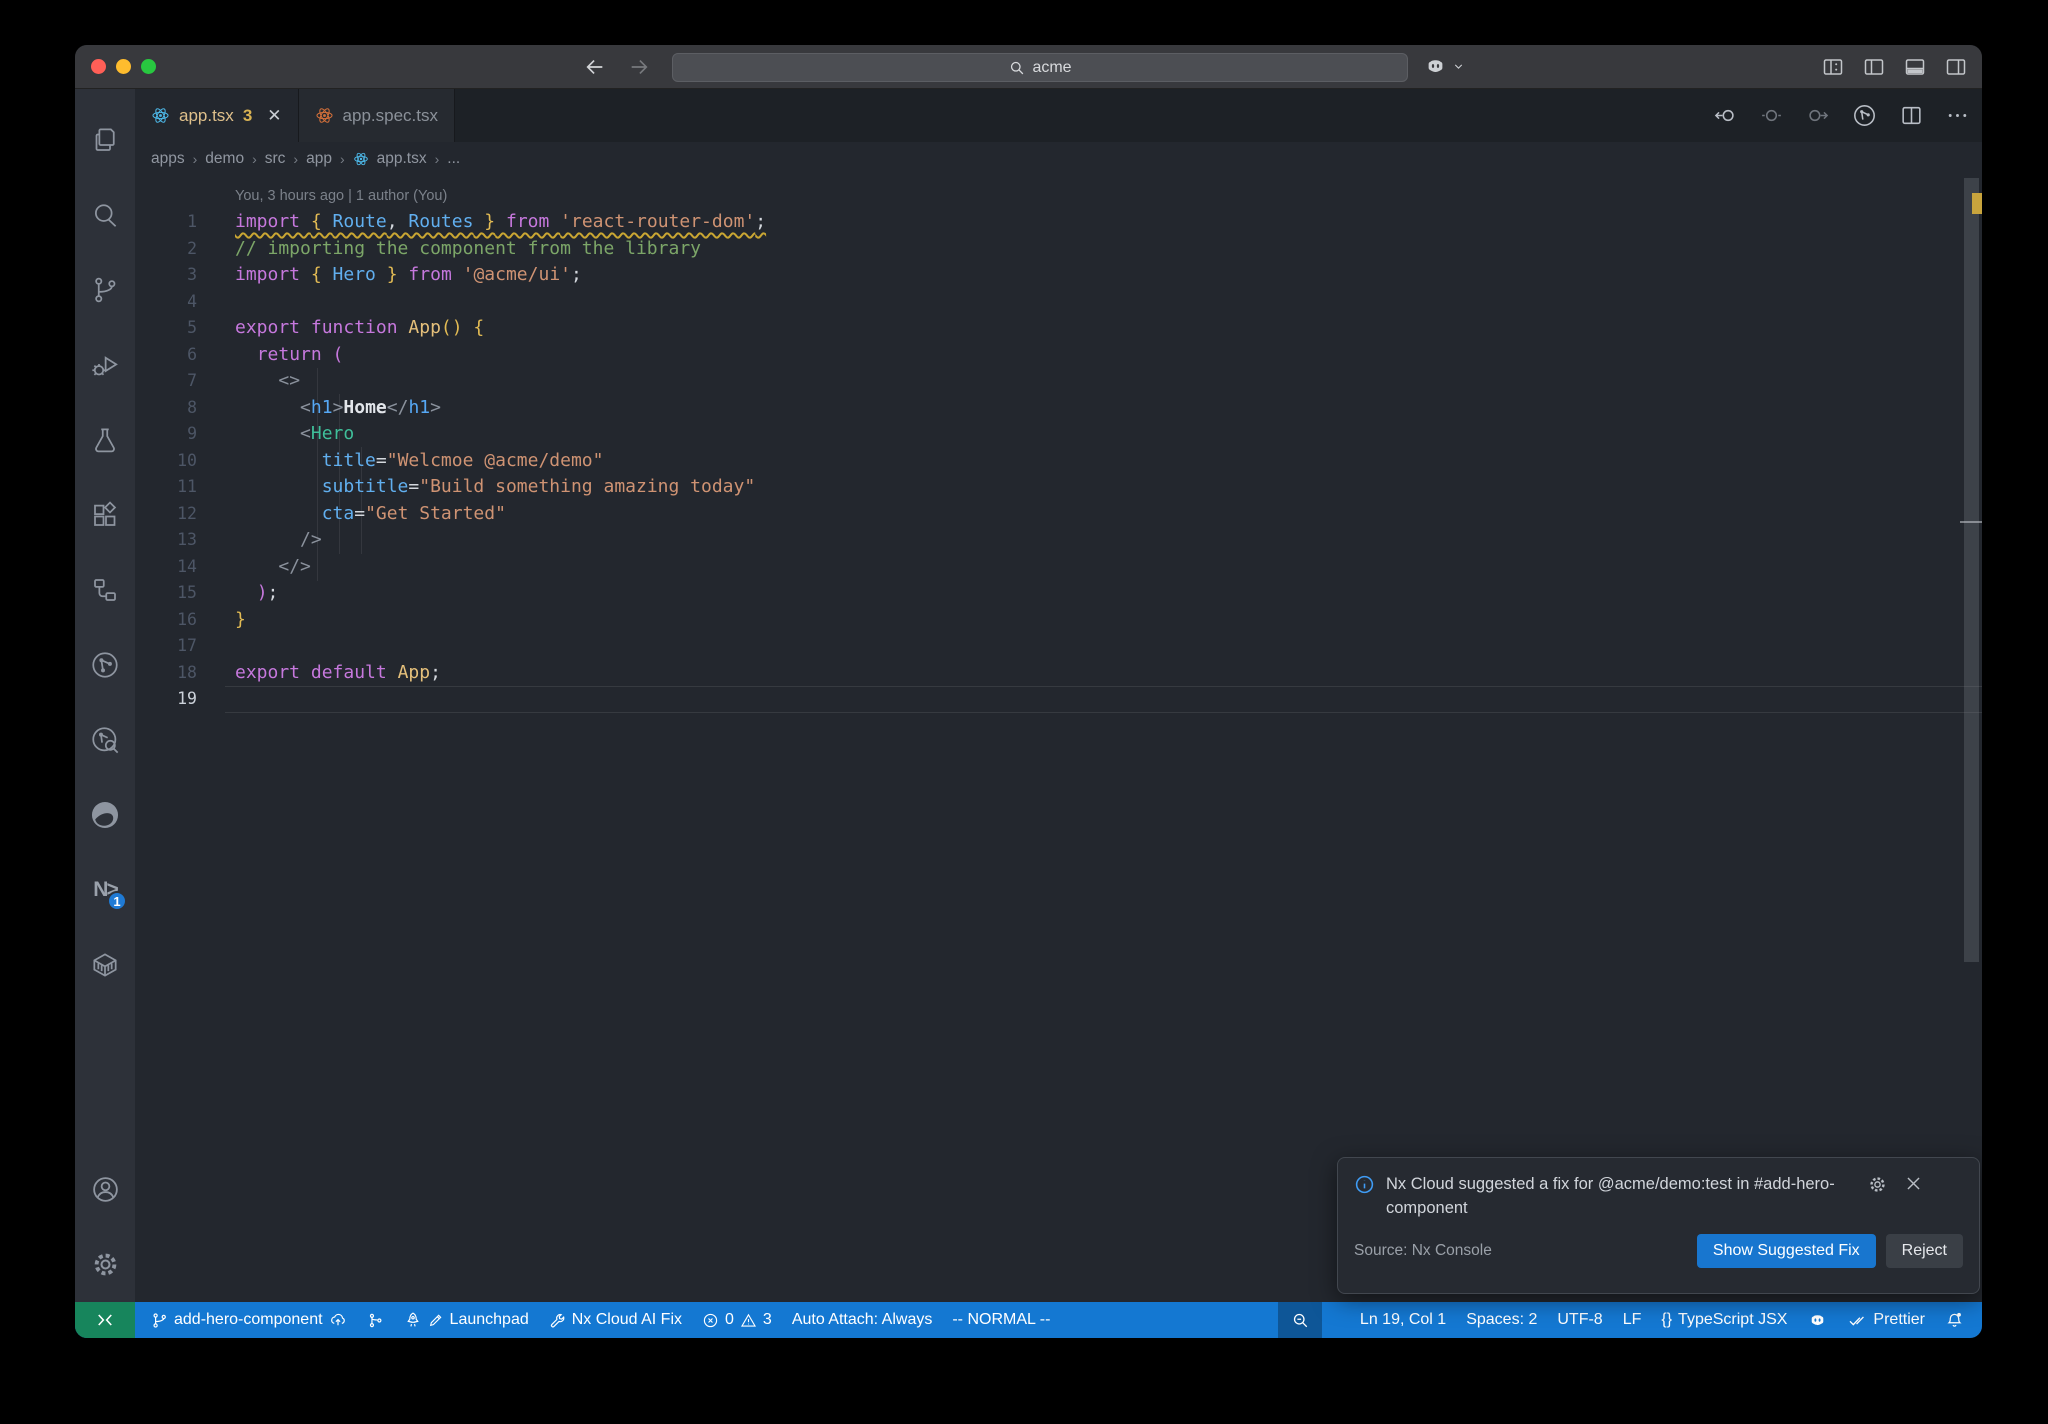 This screenshot has height=1424, width=2048. What do you see at coordinates (166, 673) in the screenshot?
I see `line-number: 18` at bounding box center [166, 673].